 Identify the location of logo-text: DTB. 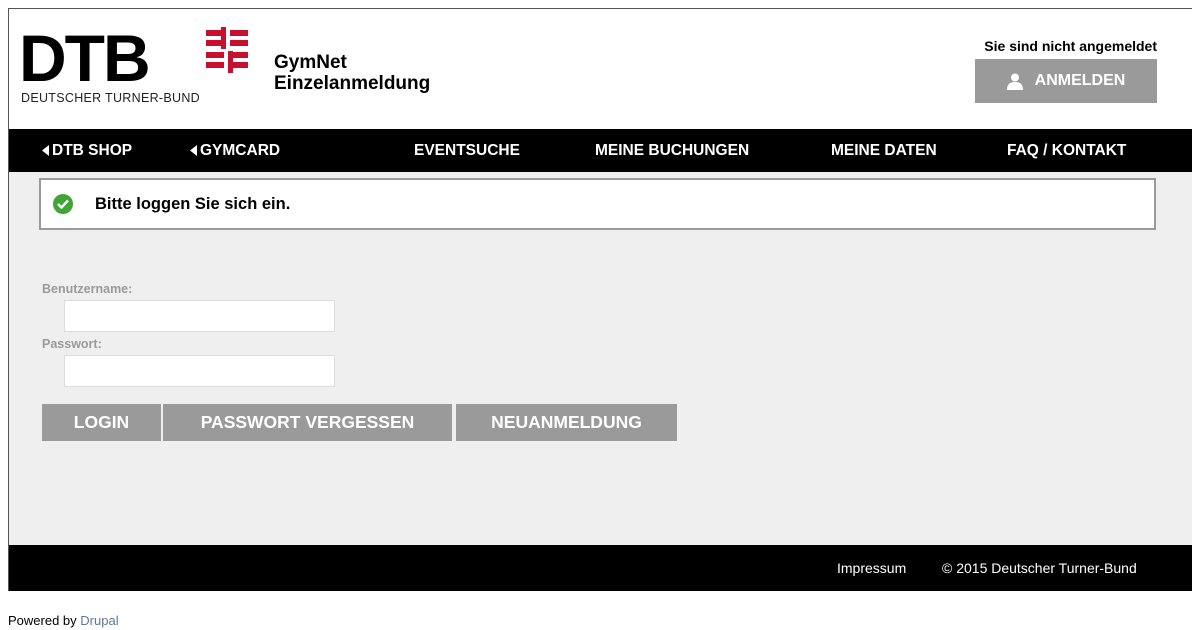
(85, 58).